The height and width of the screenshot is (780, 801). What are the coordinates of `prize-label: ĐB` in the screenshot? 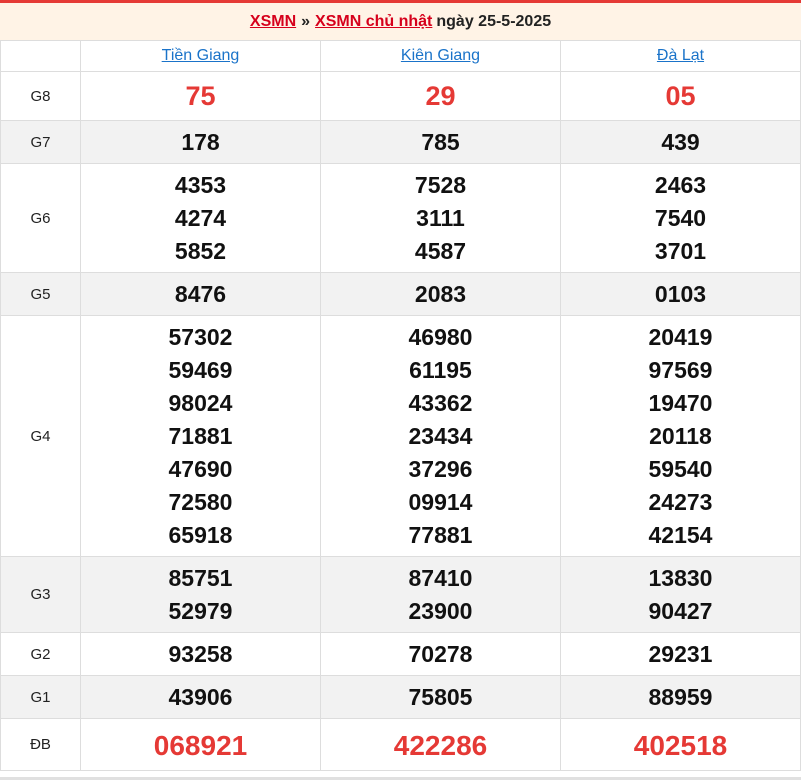 It's located at (40, 744).